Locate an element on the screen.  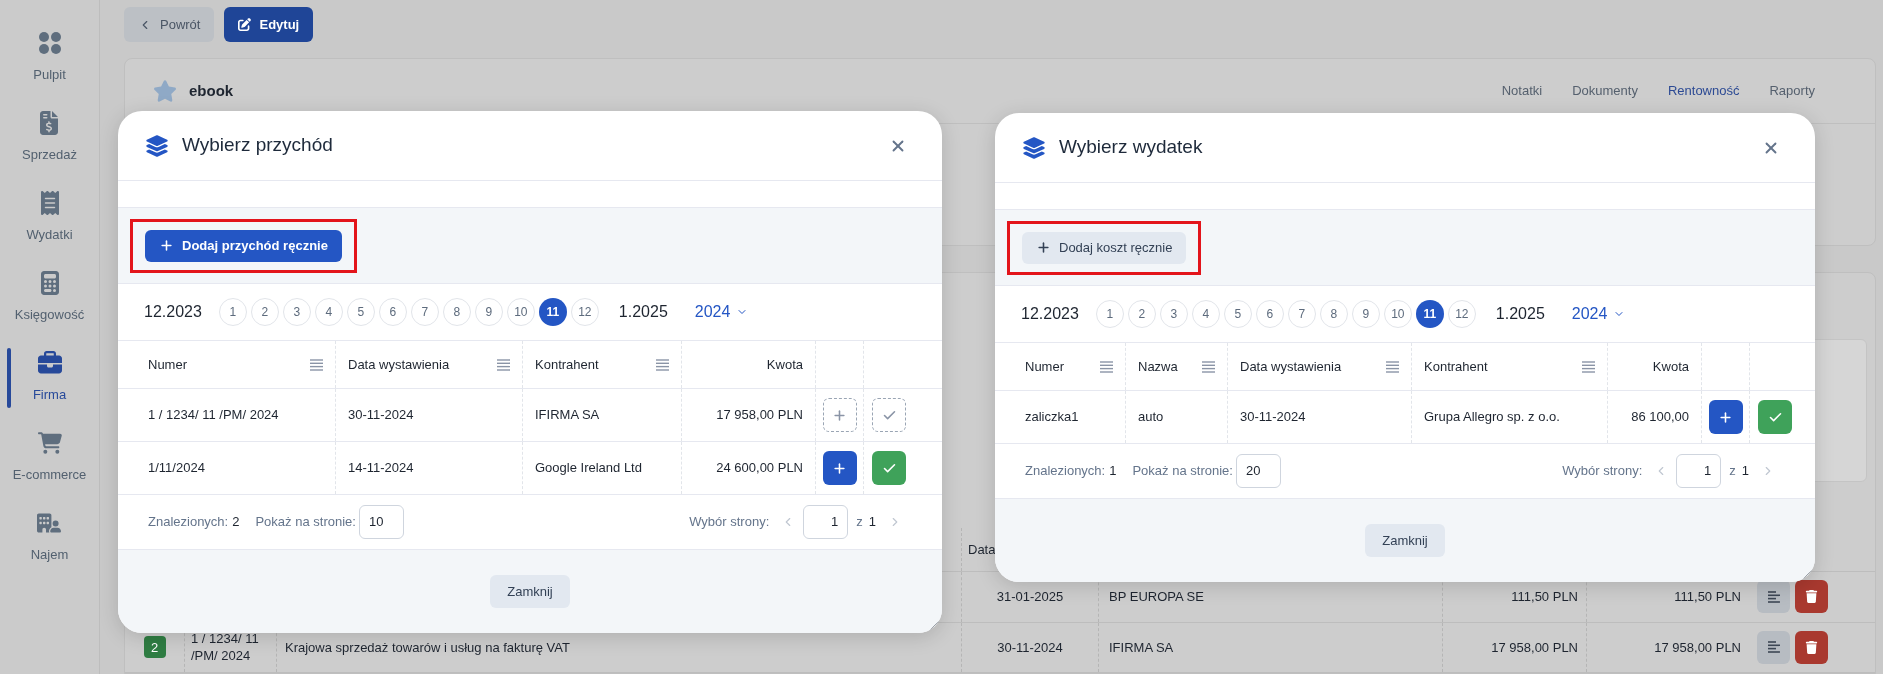
page-of-label: z is located at coordinates (1732, 471).